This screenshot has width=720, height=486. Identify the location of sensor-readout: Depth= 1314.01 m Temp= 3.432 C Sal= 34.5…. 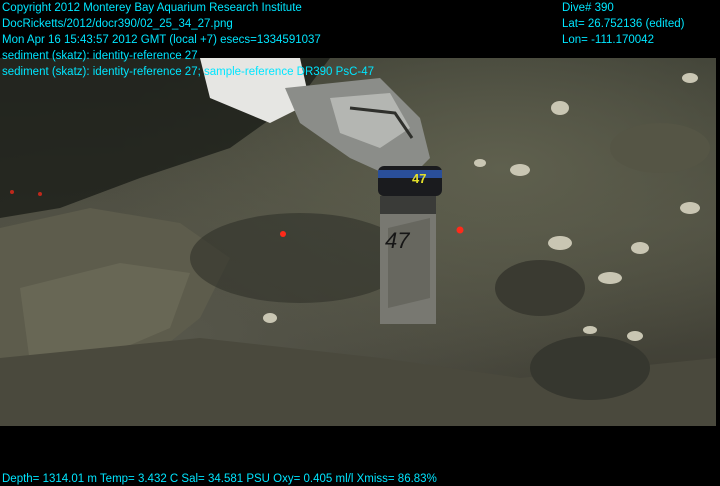
(219, 479).